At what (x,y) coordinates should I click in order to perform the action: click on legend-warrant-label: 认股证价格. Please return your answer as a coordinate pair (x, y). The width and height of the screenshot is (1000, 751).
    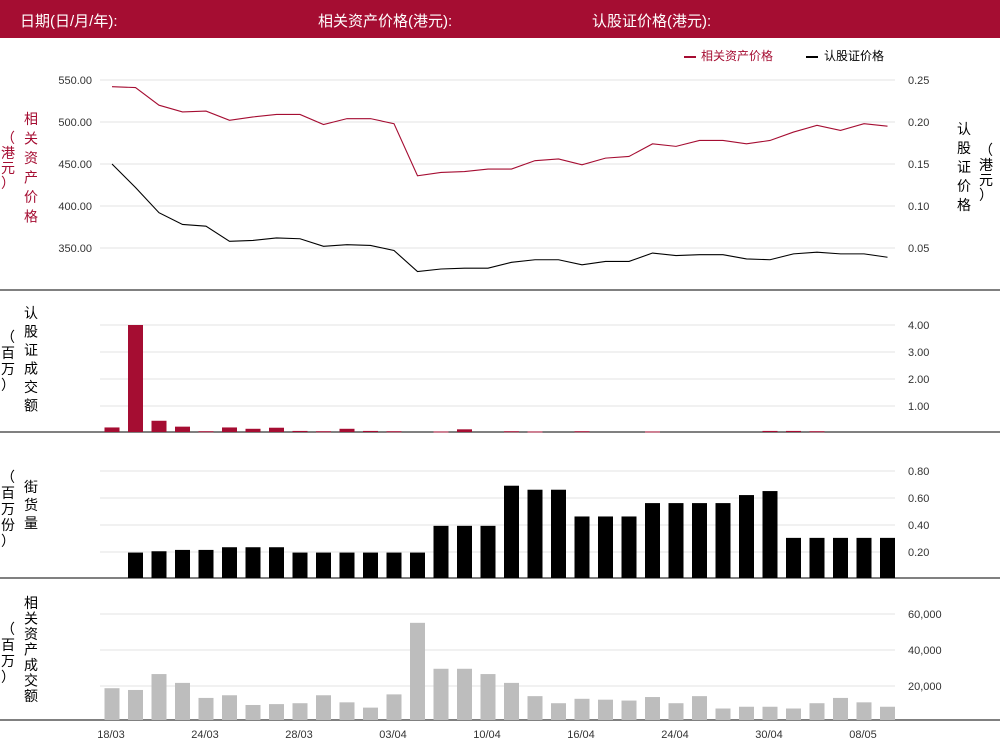
    Looking at the image, I should click on (854, 55).